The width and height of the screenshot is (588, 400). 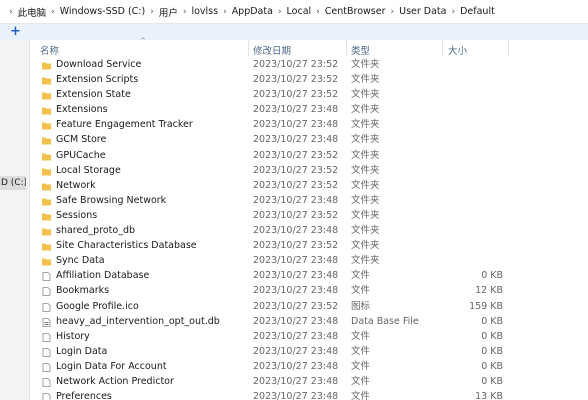 What do you see at coordinates (312, 47) in the screenshot?
I see `column-header: ^ 名称 修改日期 类型 大小` at bounding box center [312, 47].